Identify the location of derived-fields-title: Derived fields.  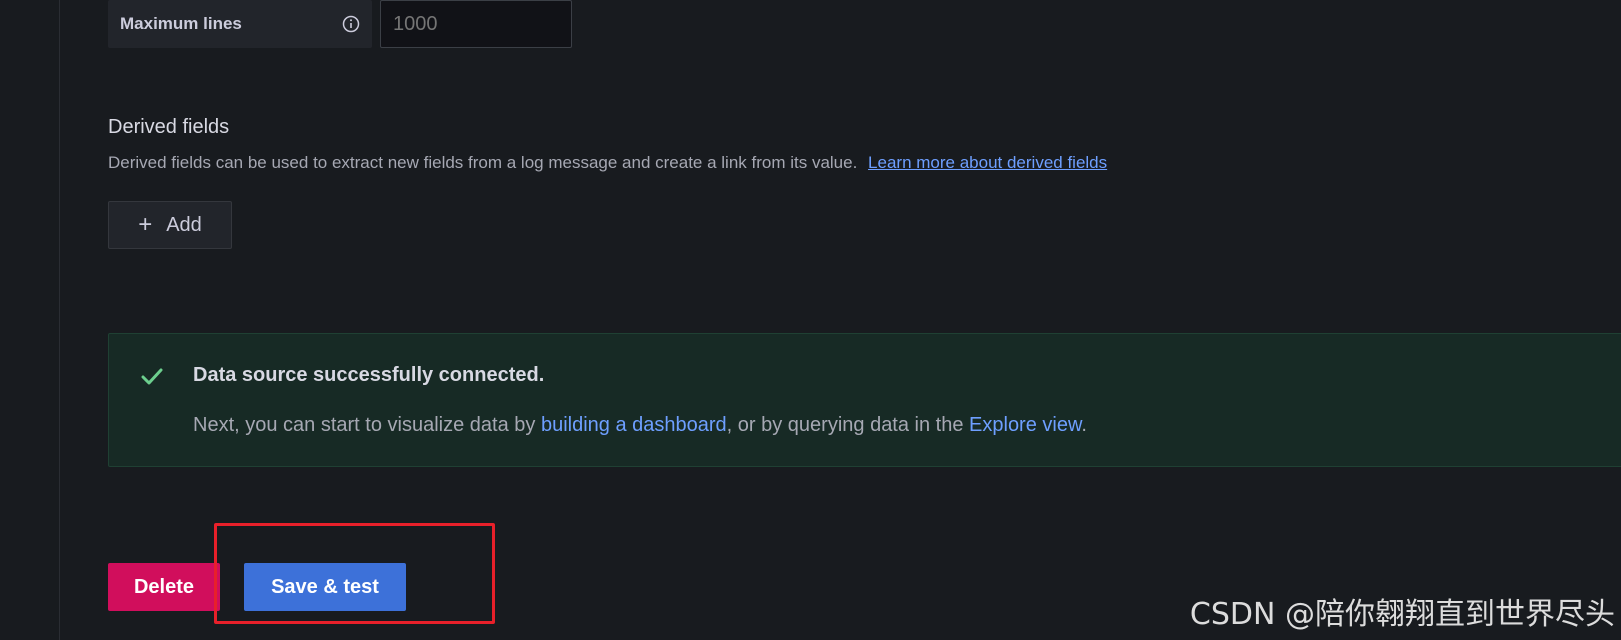
(169, 127).